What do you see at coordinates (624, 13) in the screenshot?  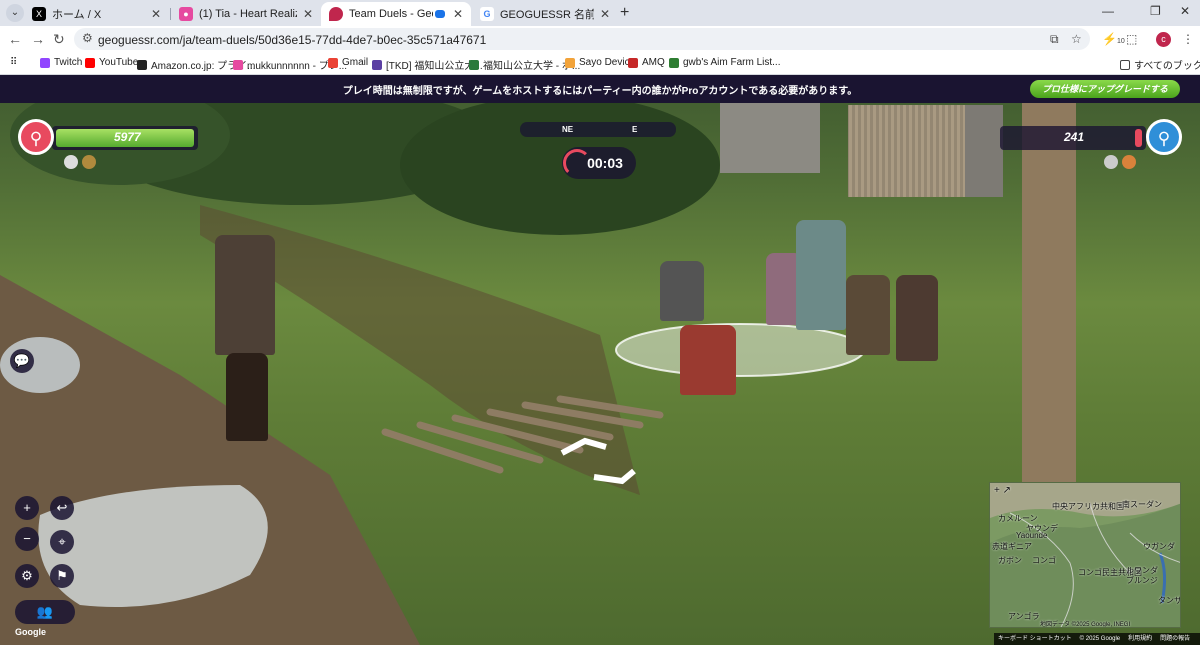 I see `new-tab-button: +` at bounding box center [624, 13].